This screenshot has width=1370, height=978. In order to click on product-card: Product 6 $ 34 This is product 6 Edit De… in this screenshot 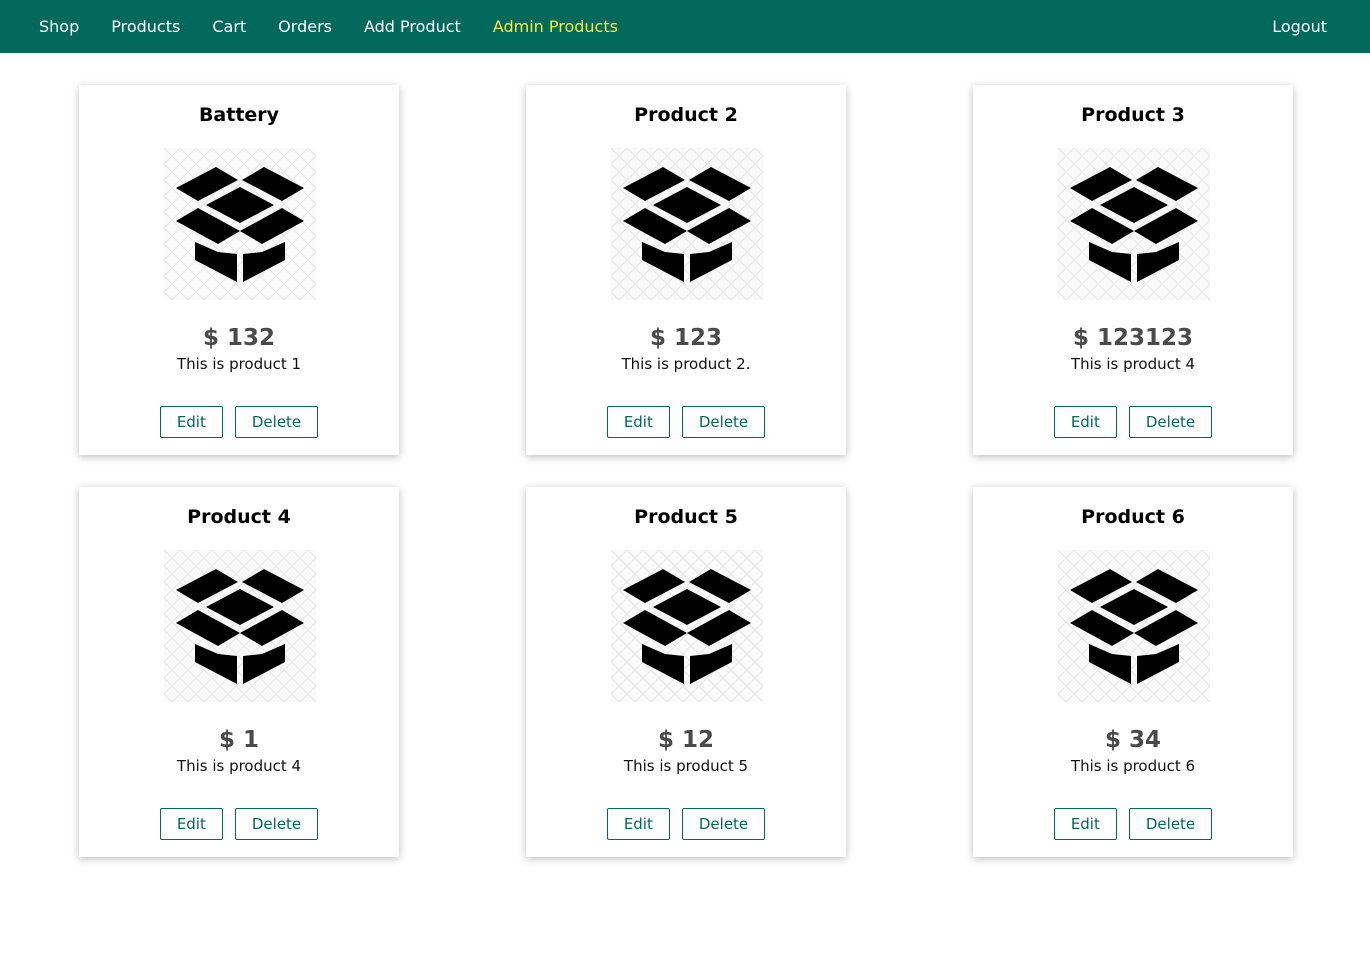, I will do `click(1133, 672)`.